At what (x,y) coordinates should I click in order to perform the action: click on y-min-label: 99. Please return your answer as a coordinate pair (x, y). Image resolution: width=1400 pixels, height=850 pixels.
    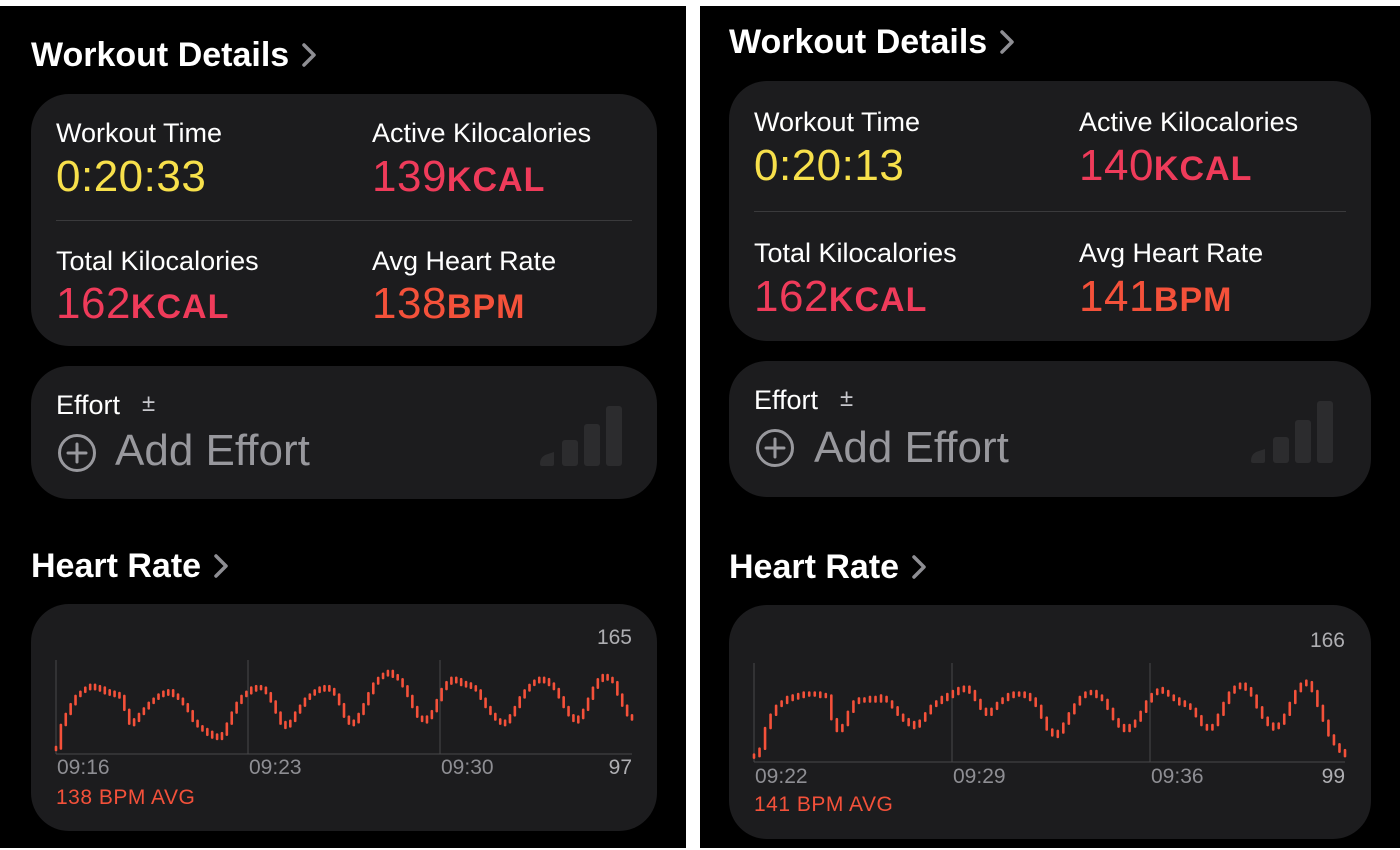
    Looking at the image, I should click on (1333, 776).